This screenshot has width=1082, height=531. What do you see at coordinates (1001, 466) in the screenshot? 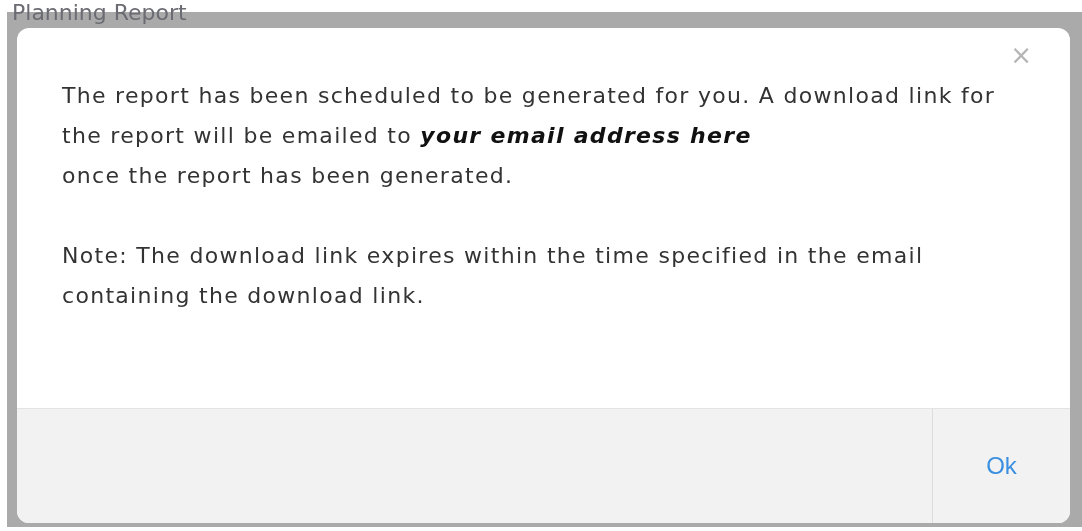
I see `ok-button: Ok` at bounding box center [1001, 466].